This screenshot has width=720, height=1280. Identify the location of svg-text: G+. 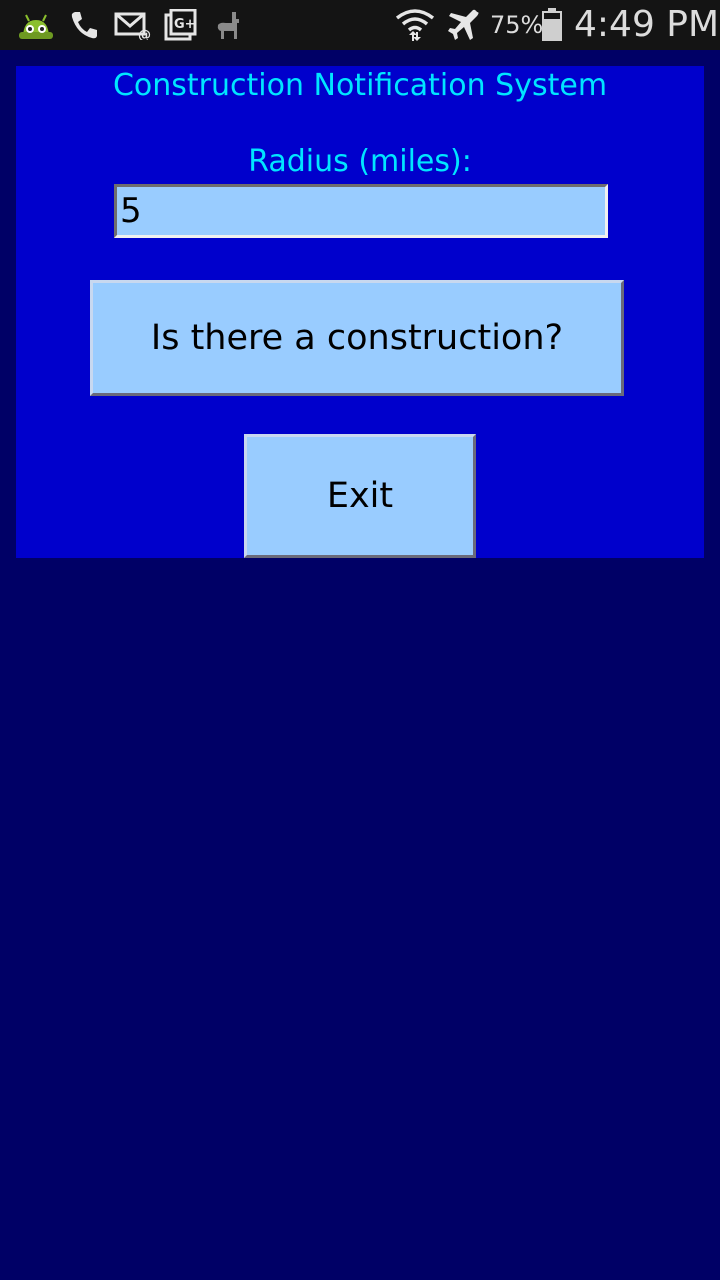
(185, 24).